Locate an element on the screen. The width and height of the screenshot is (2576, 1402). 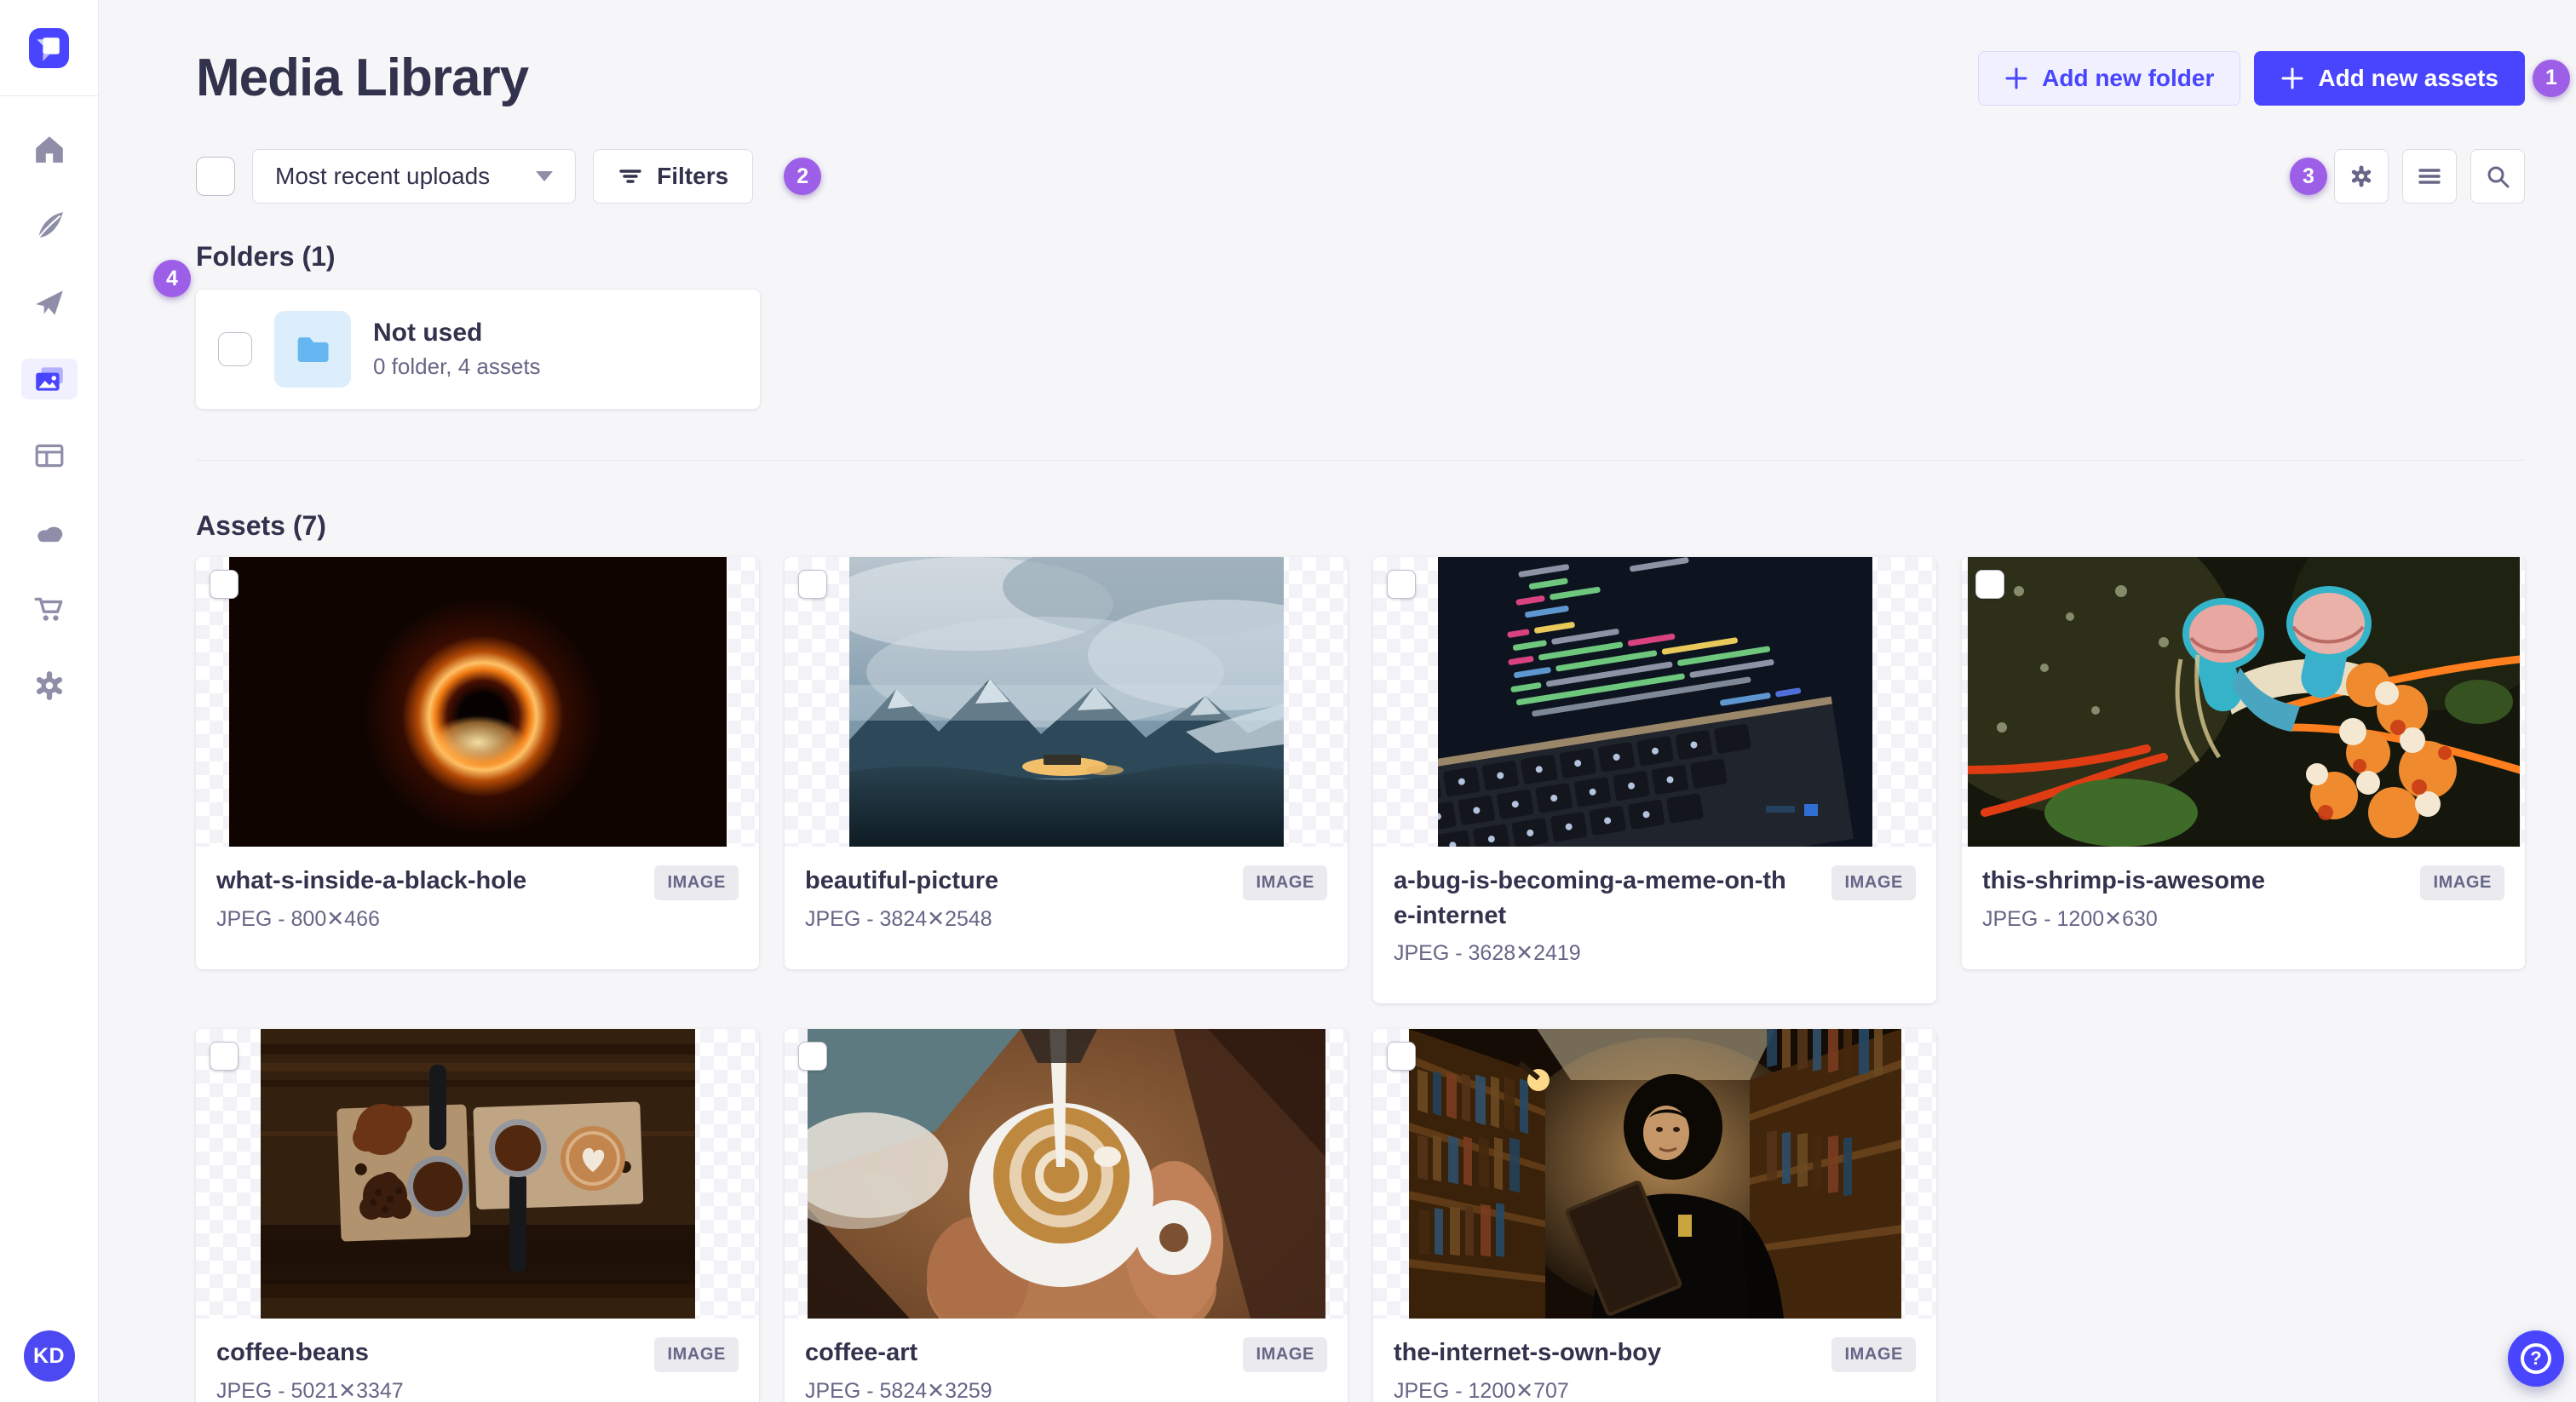
add-new-folder-button: Add new folder is located at coordinates (2109, 78).